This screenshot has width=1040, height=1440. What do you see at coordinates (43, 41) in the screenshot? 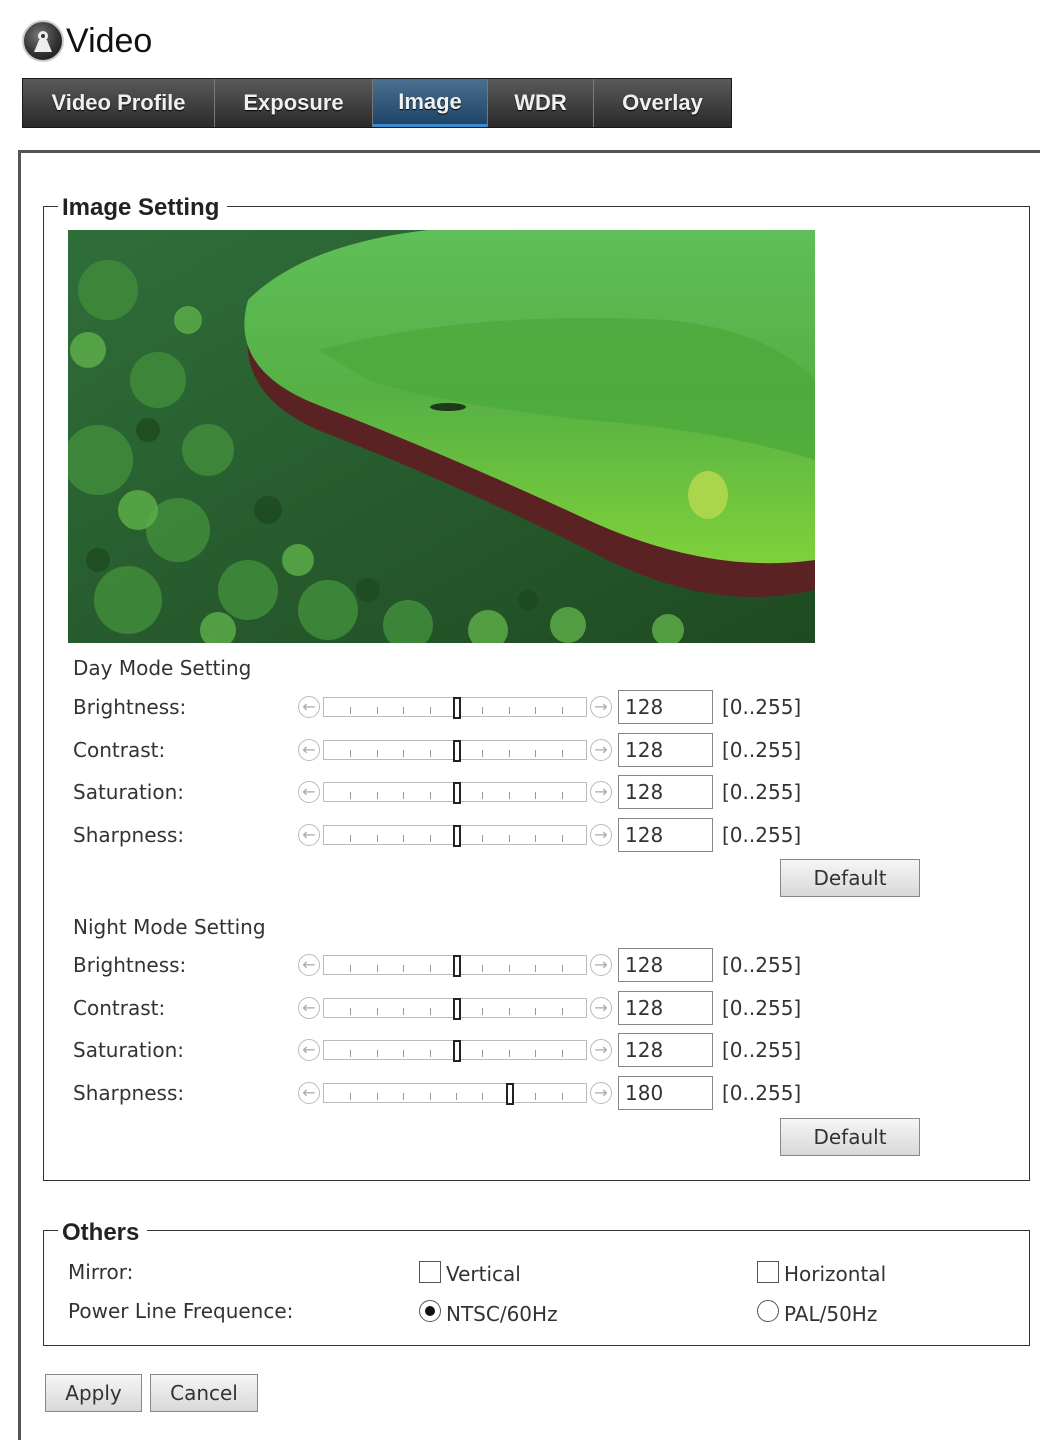
I see `camera-icon` at bounding box center [43, 41].